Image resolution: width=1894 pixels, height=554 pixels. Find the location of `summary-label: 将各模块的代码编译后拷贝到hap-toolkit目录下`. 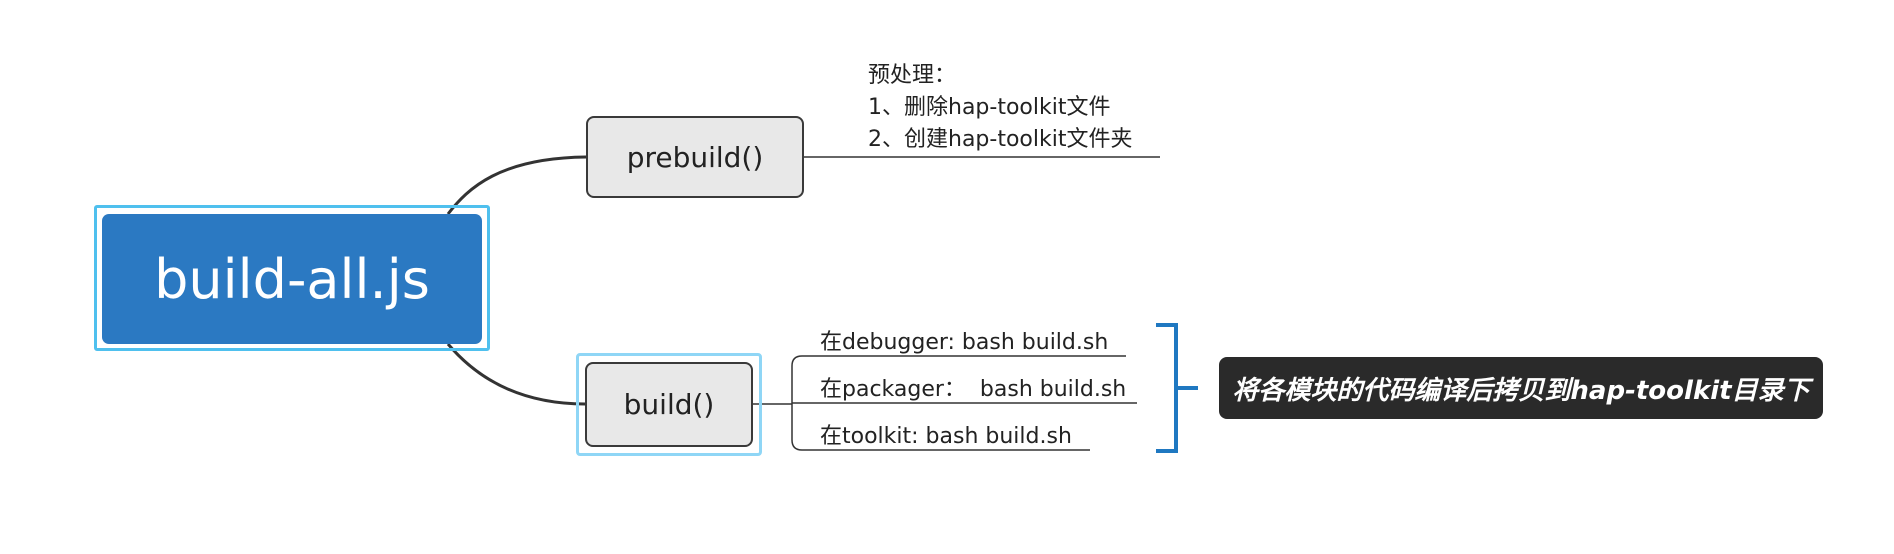

summary-label: 将各模块的代码编译后拷贝到hap-toolkit目录下 is located at coordinates (1521, 388).